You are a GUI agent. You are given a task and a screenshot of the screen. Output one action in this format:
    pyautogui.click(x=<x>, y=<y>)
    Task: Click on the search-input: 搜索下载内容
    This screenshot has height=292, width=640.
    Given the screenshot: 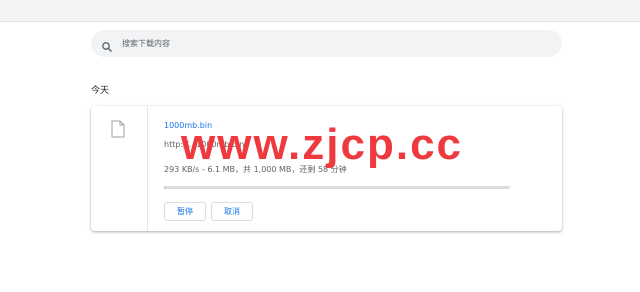 What is the action you would take?
    pyautogui.click(x=146, y=43)
    